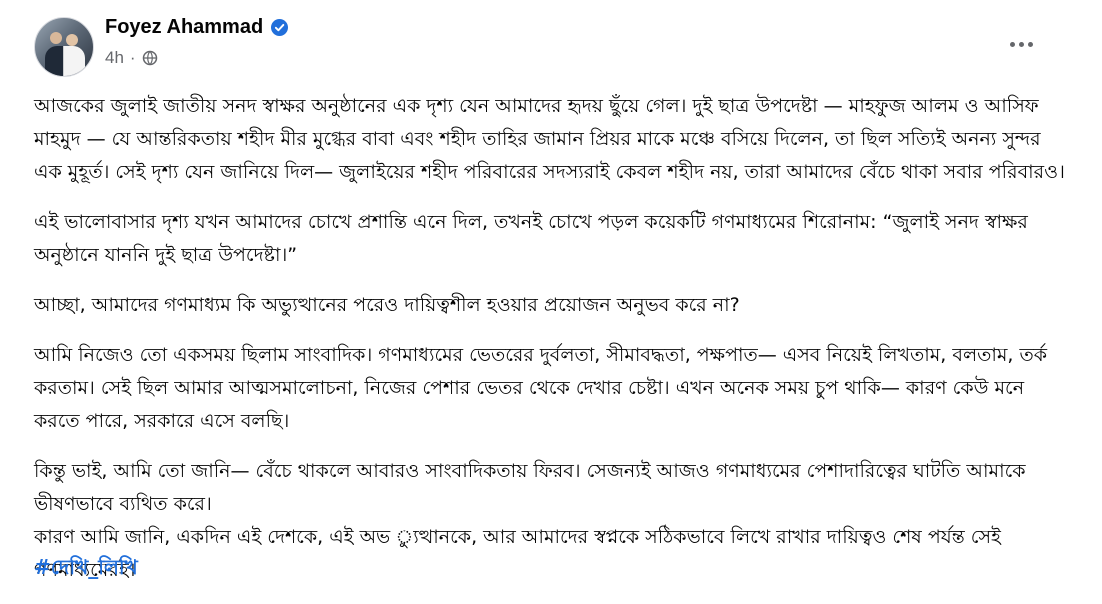 The image size is (1102, 604). I want to click on globe-icon, so click(150, 58).